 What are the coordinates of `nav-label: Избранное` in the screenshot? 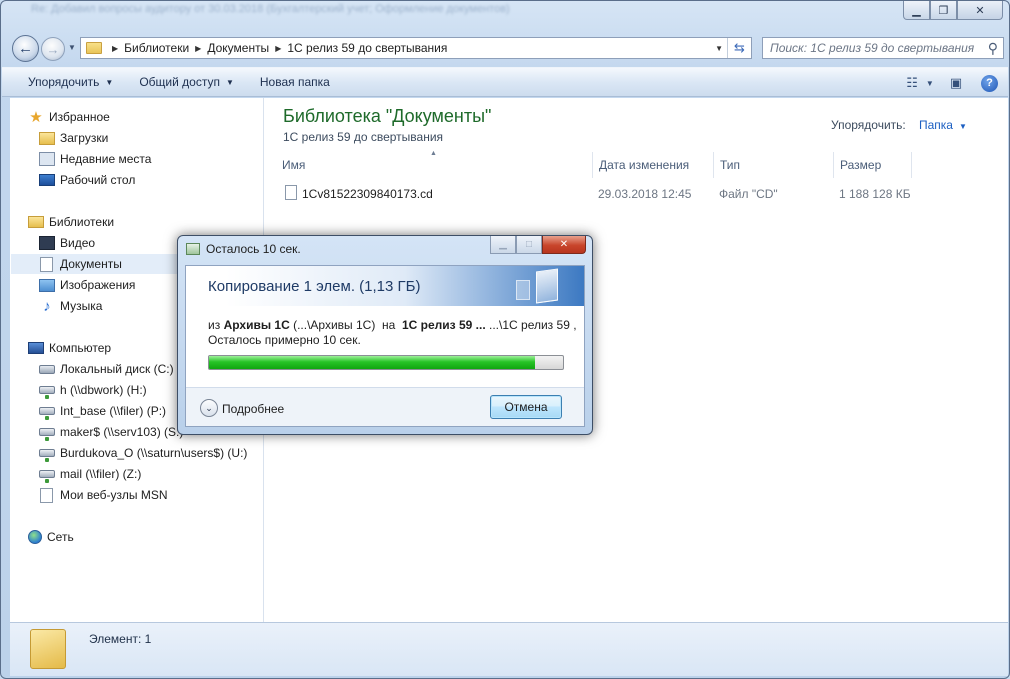 It's located at (79, 117).